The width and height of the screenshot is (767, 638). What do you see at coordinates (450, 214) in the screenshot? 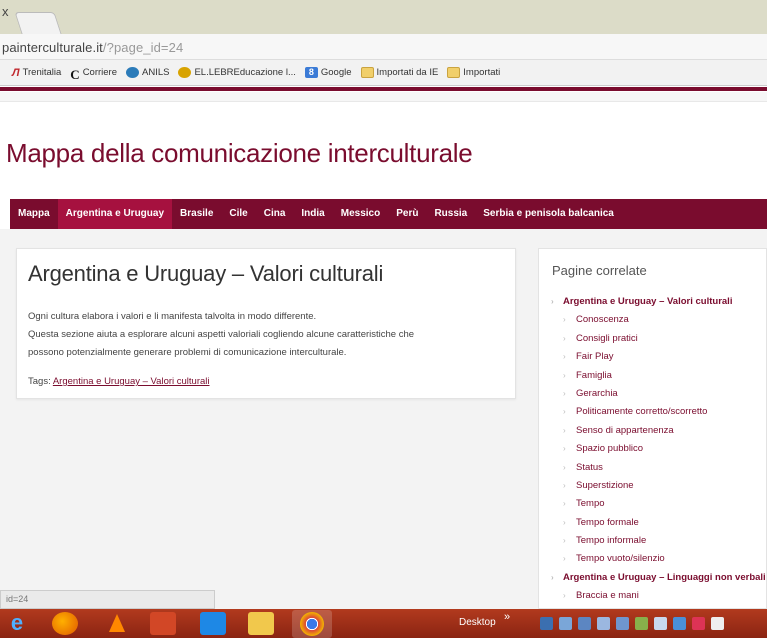
I see `nav-item: Russia` at bounding box center [450, 214].